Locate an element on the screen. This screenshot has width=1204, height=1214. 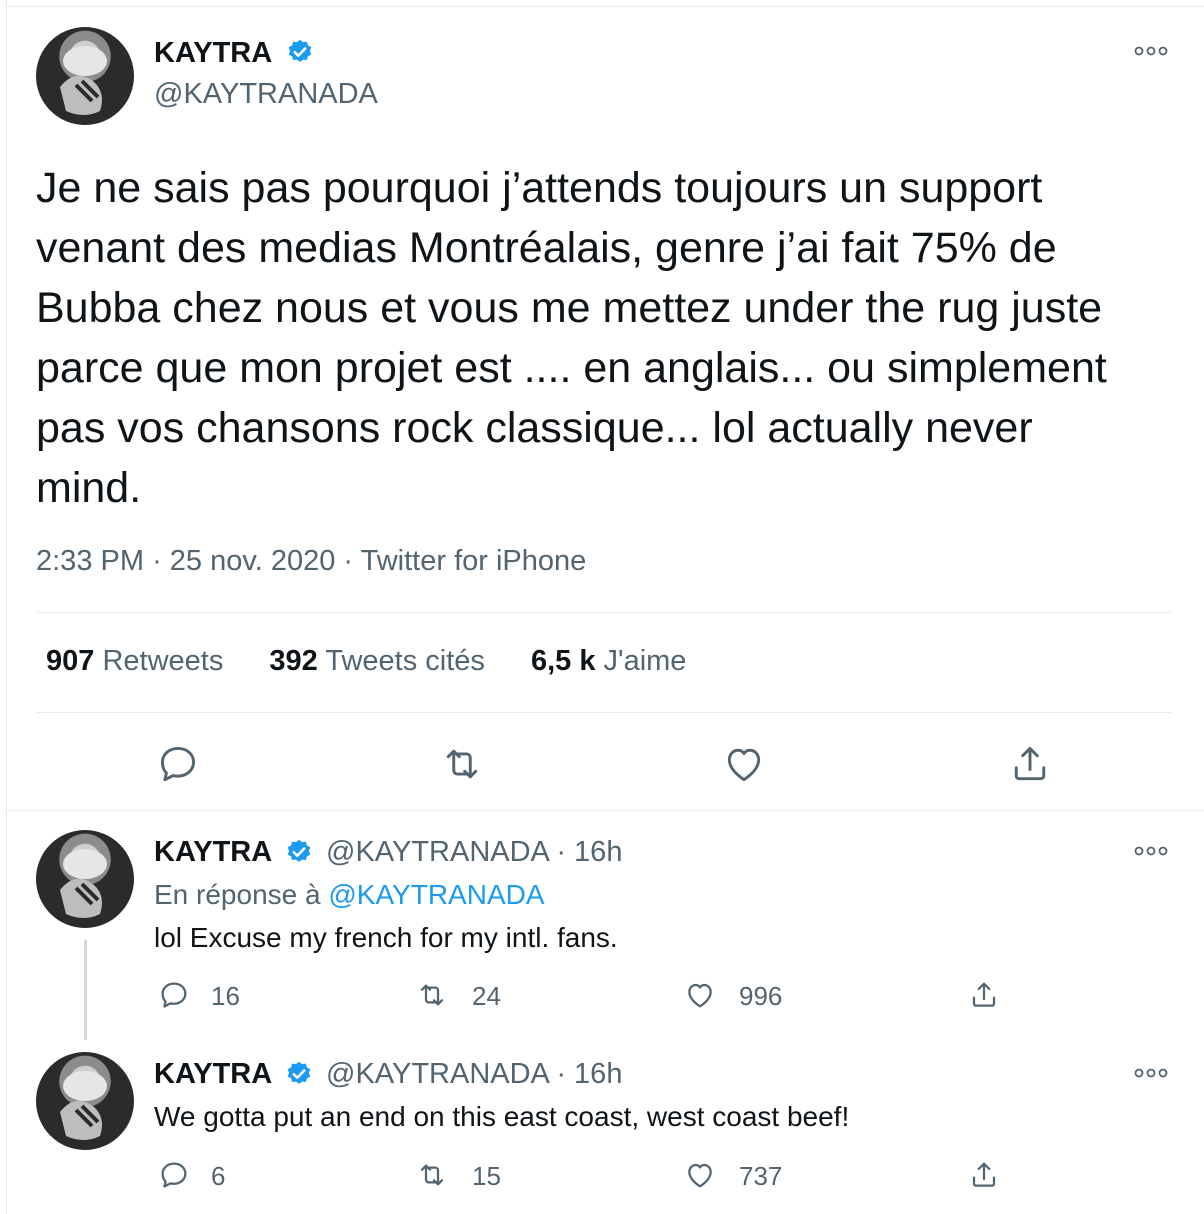
in-reply-prefix: En réponse à is located at coordinates (237, 894).